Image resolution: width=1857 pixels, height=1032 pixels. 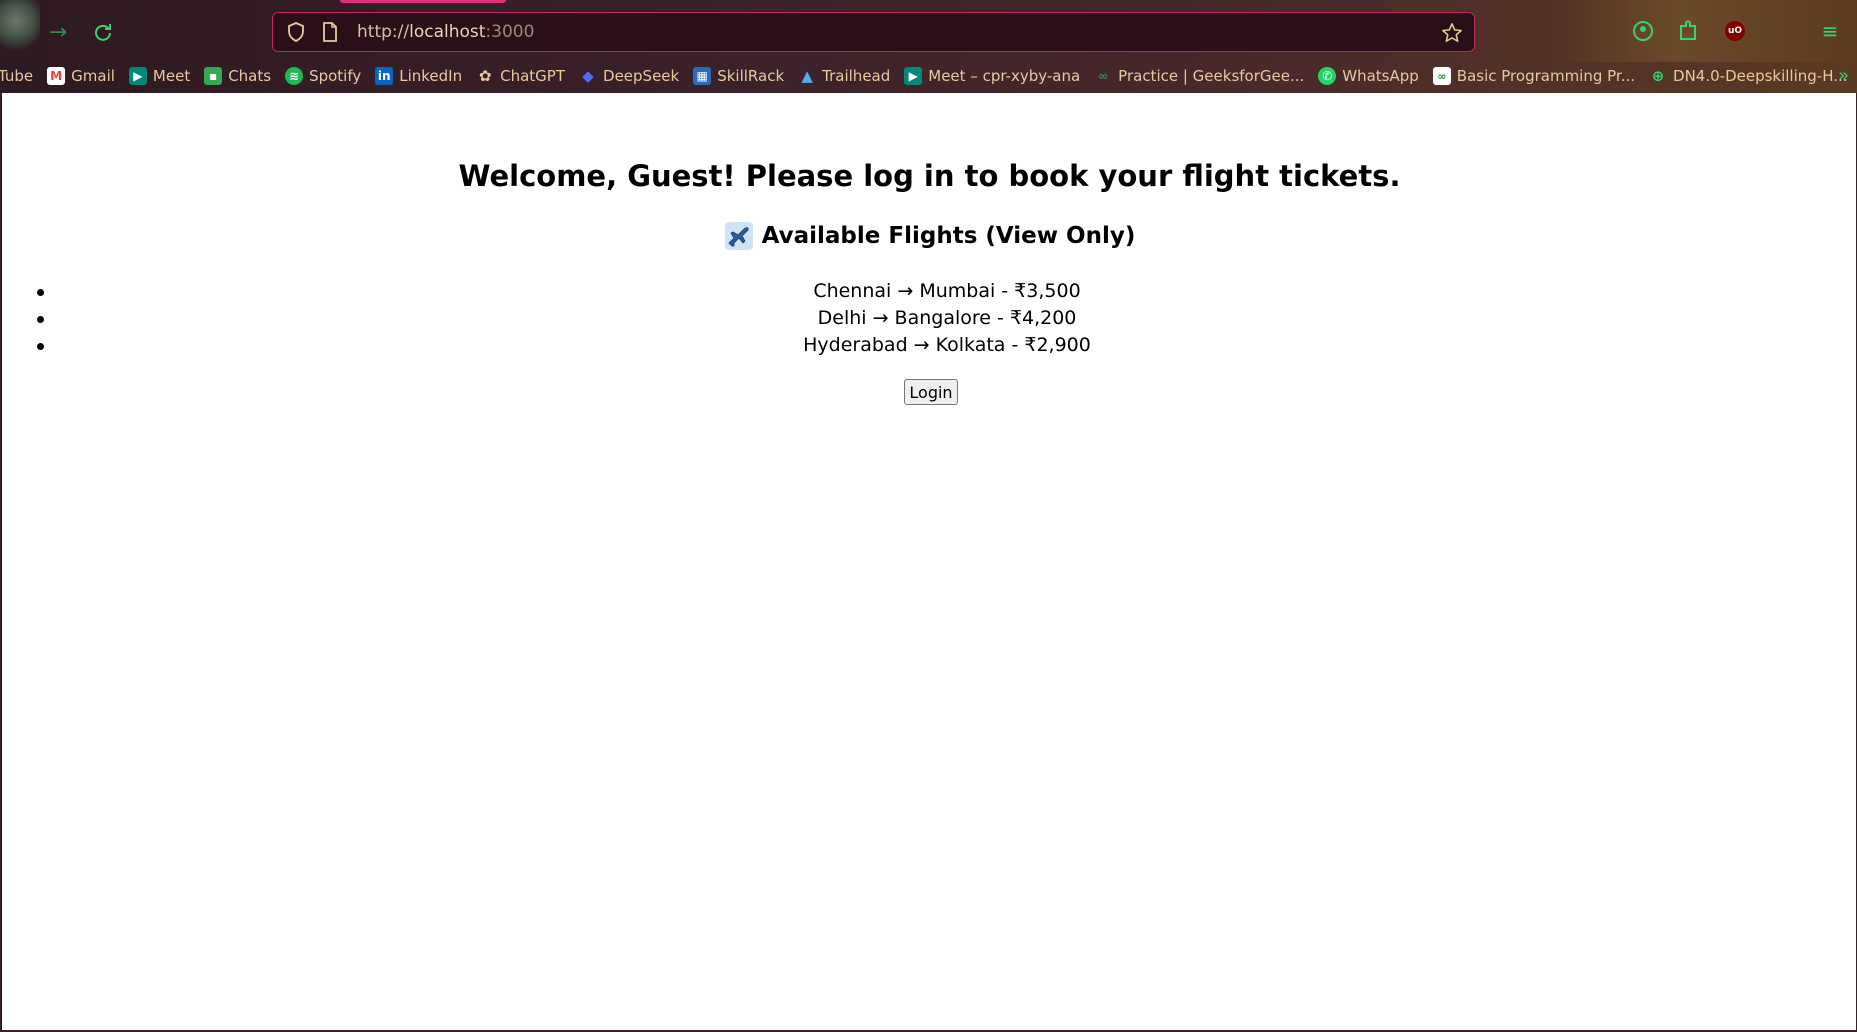 I want to click on login-button: Login, so click(x=931, y=392).